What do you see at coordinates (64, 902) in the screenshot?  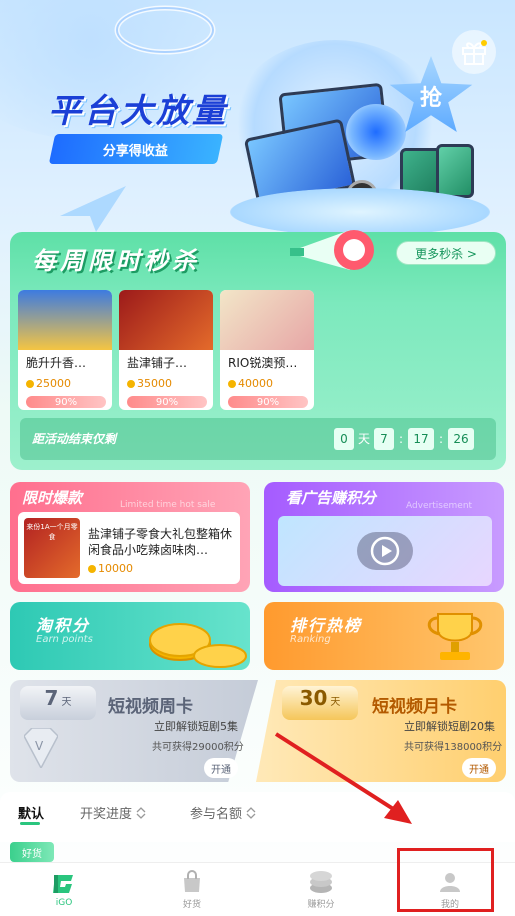 I see `nav-label-igo: iGO` at bounding box center [64, 902].